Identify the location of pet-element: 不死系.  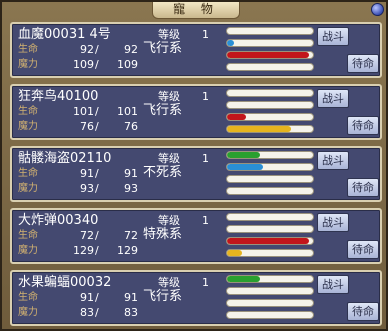
(163, 172).